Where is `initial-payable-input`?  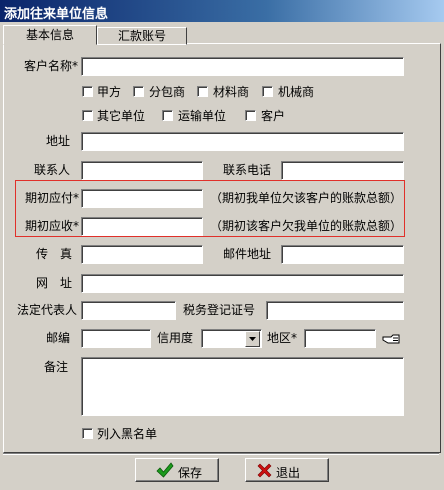
initial-payable-input is located at coordinates (142, 198).